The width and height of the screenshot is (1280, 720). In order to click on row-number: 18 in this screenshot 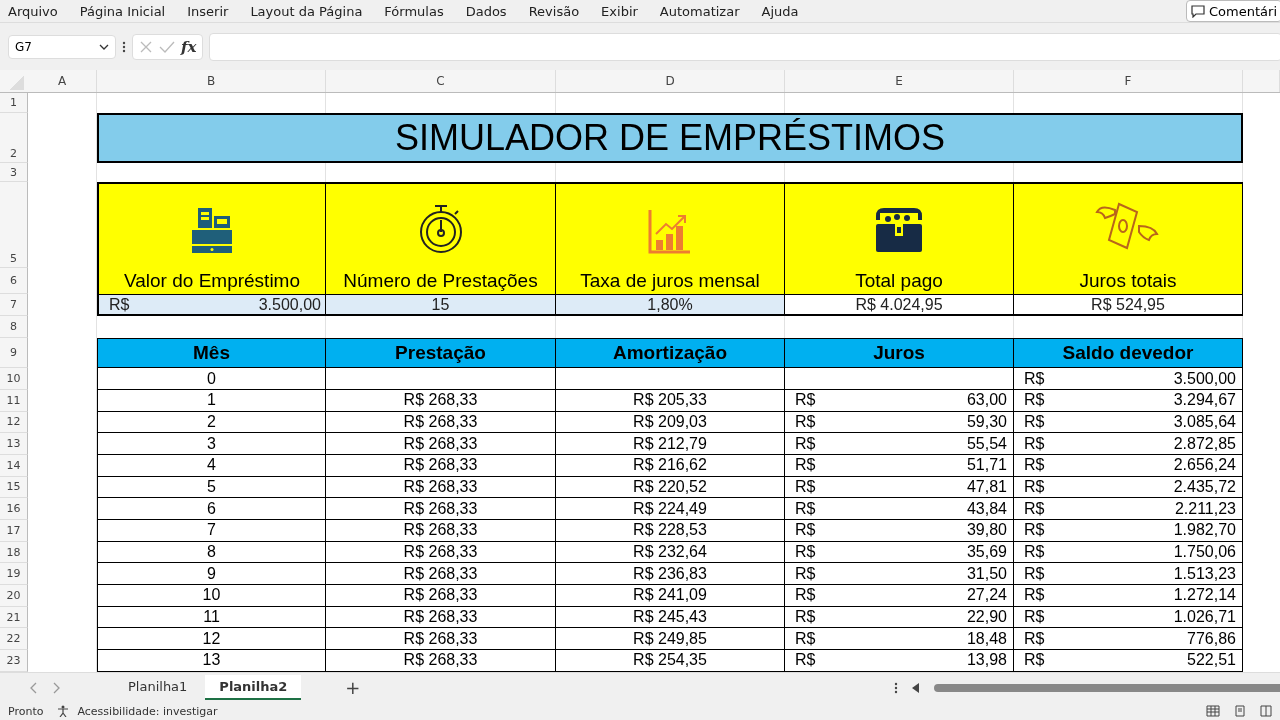, I will do `click(14, 552)`.